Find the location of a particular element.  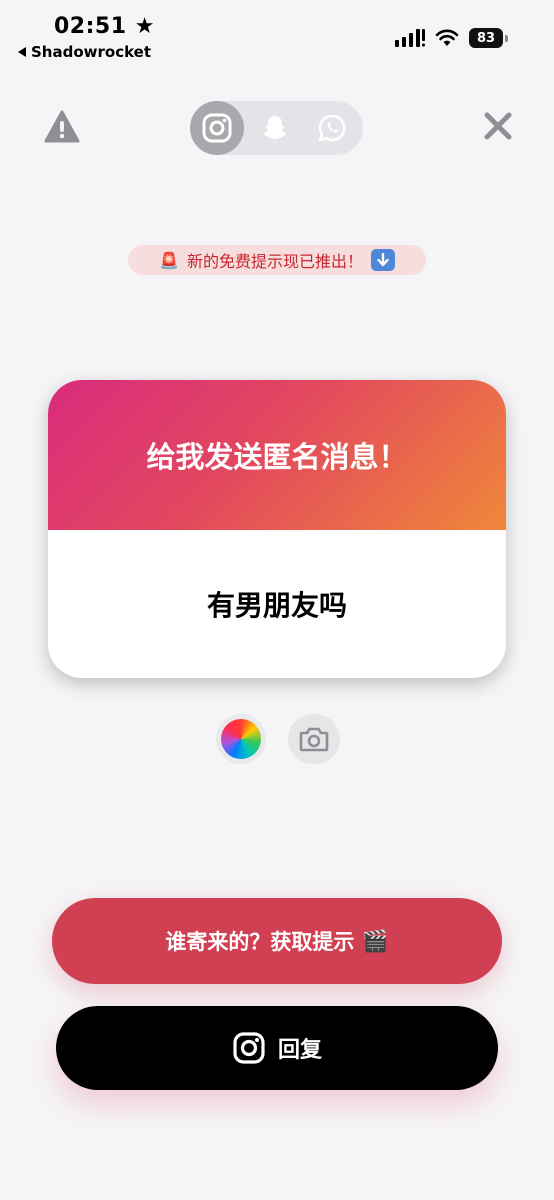

tab-whatsapp is located at coordinates (332, 128).